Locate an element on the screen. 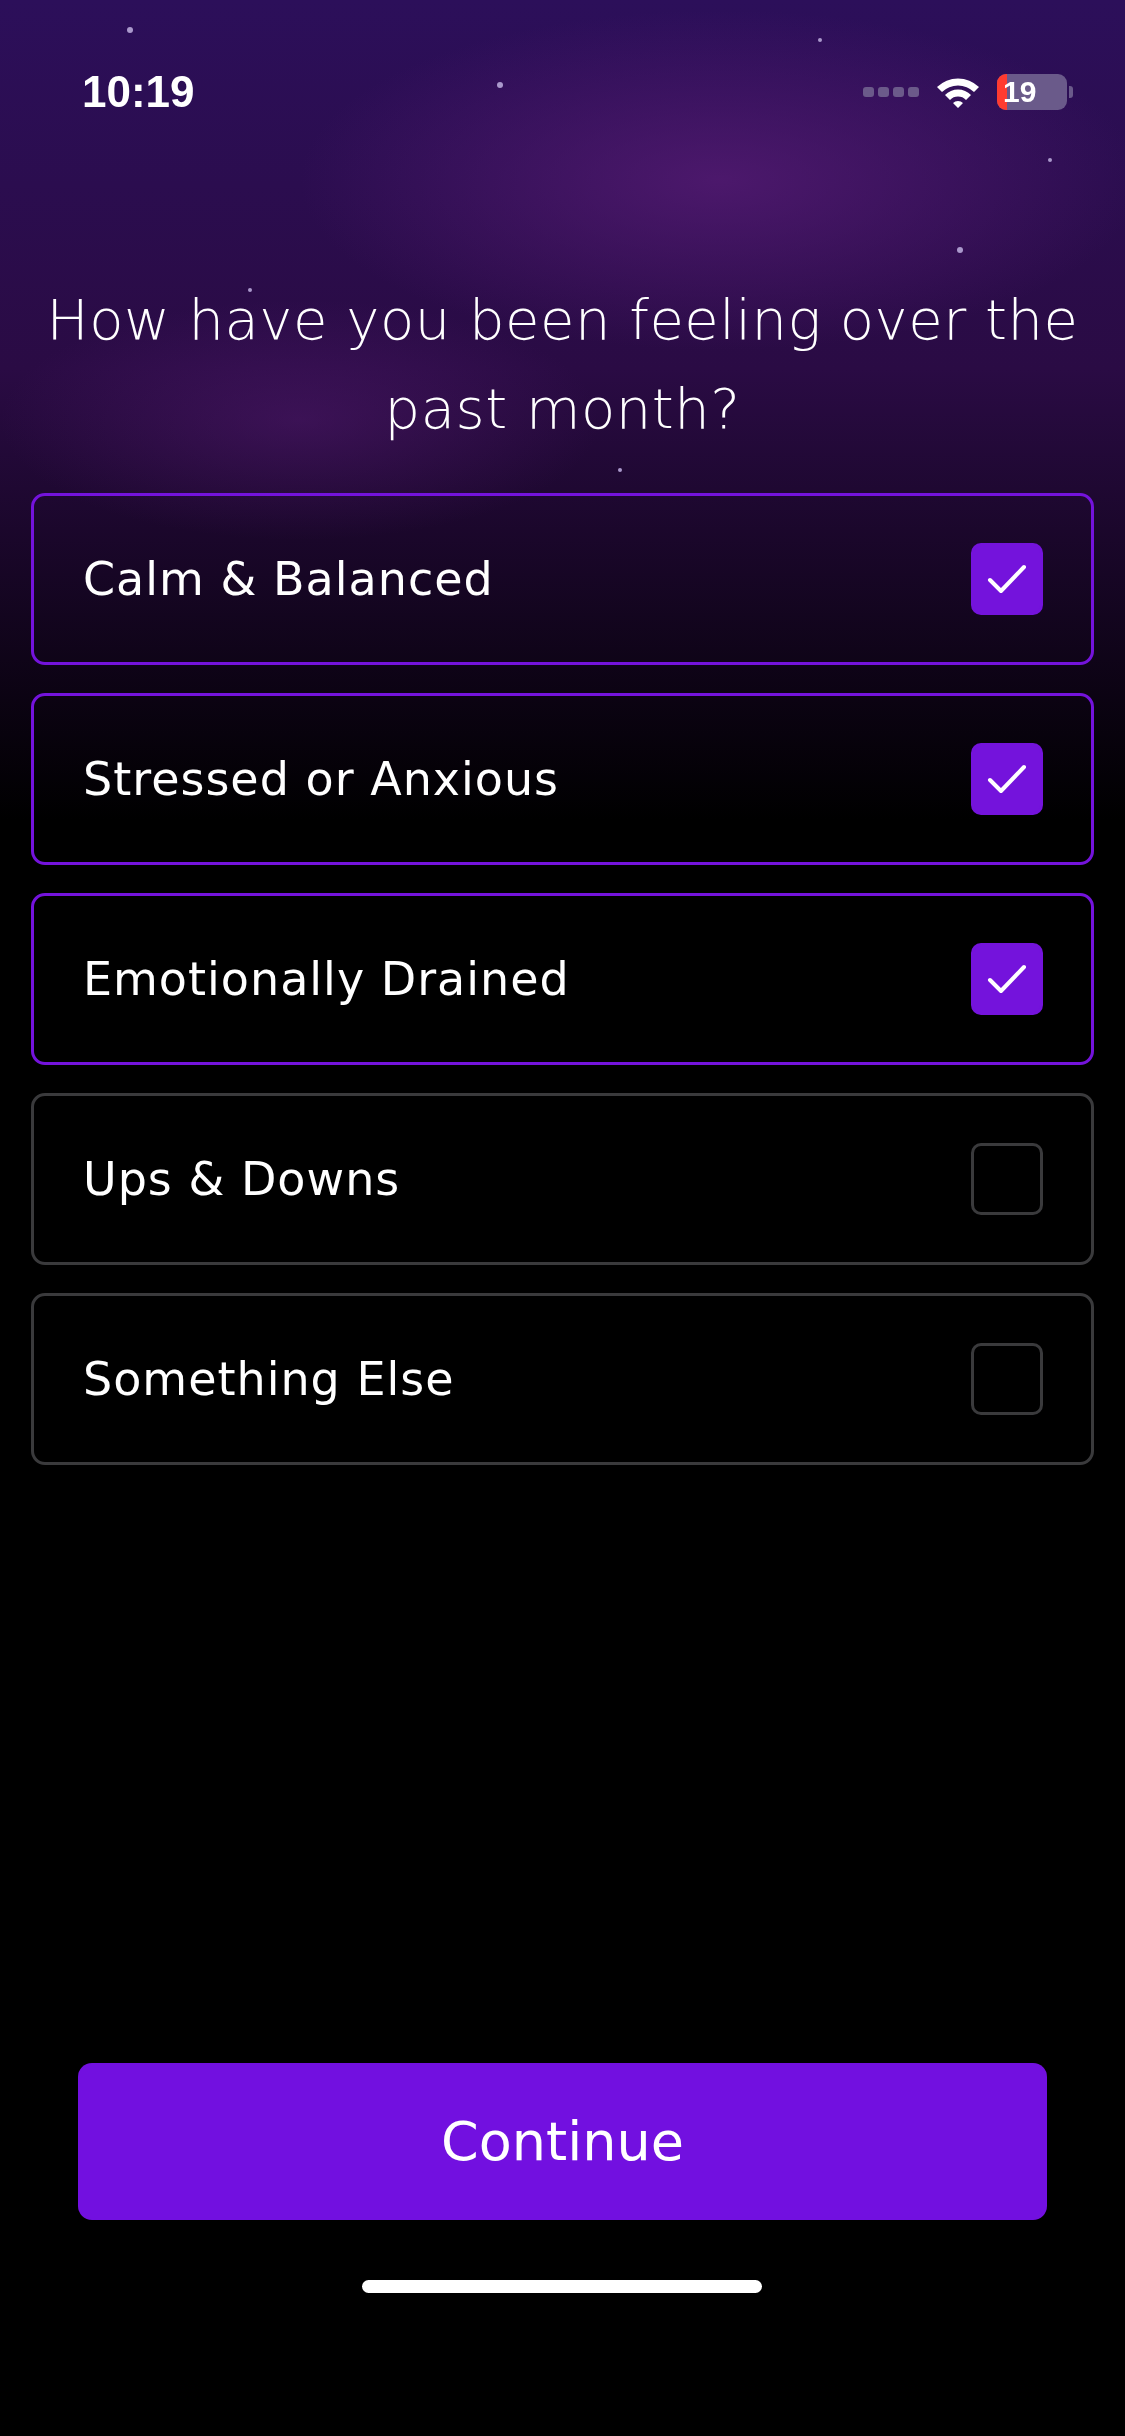  question-title: How have you been feeling over the past month? is located at coordinates (562, 364).